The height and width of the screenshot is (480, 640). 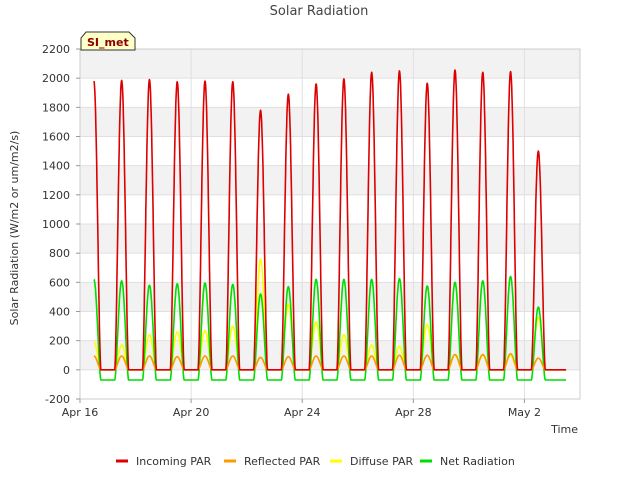 I want to click on legend-label: Reflected PAR, so click(x=282, y=461).